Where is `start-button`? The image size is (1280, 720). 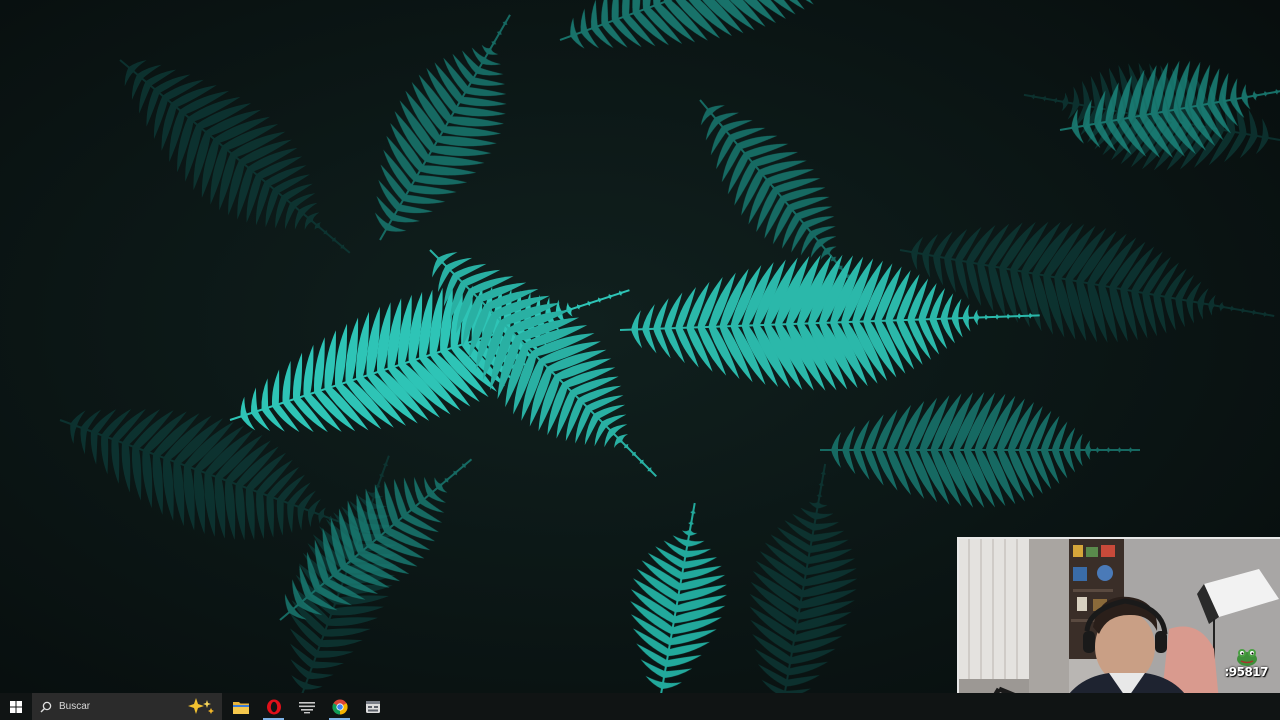
start-button is located at coordinates (16, 706).